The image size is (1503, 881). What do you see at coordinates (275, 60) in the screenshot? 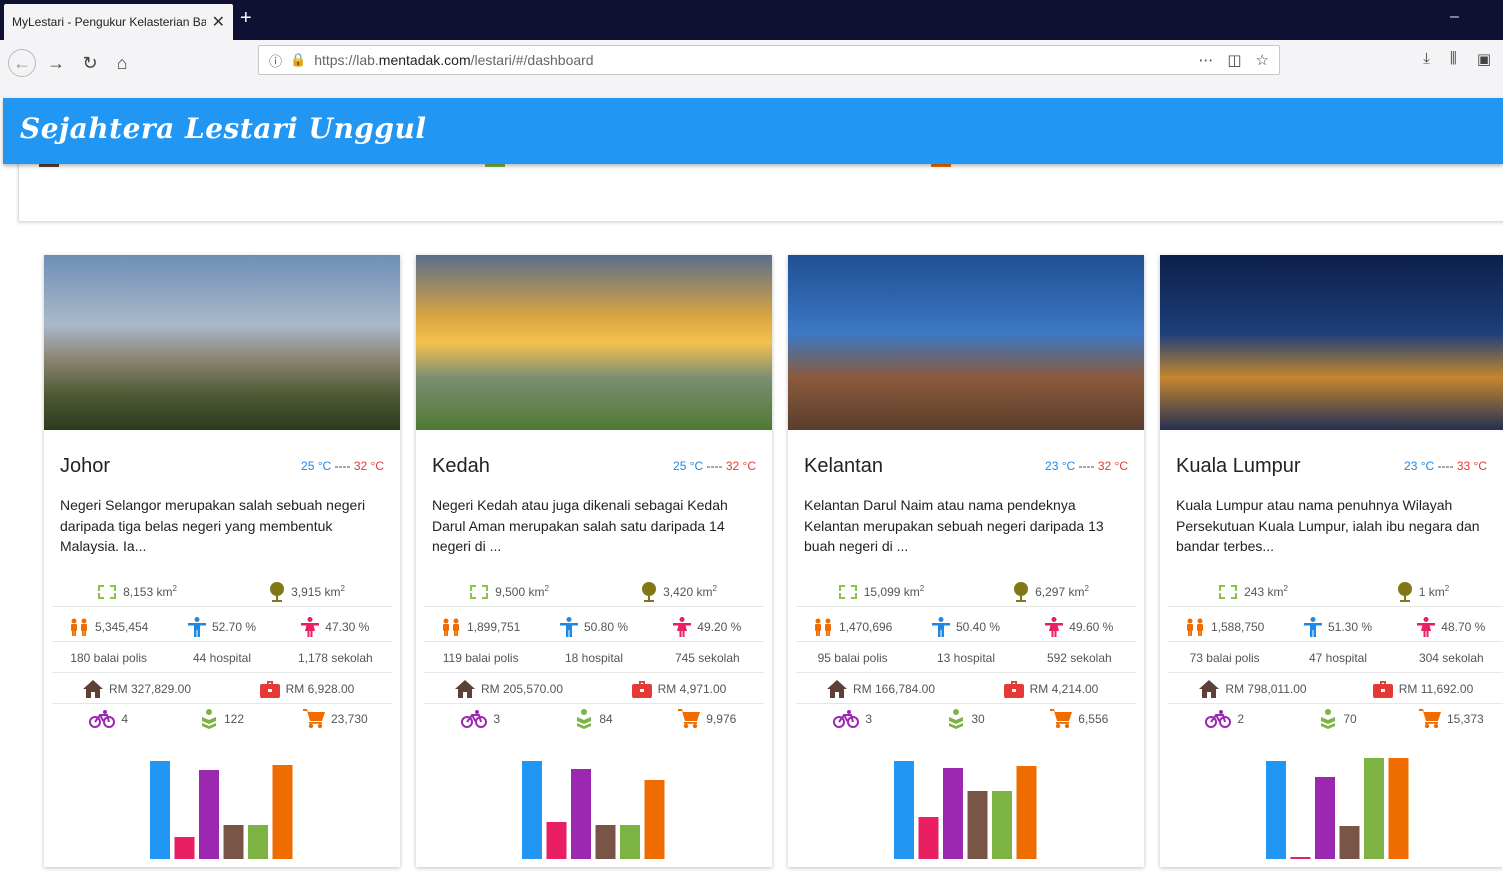
I see `info-icon: ⓘ` at bounding box center [275, 60].